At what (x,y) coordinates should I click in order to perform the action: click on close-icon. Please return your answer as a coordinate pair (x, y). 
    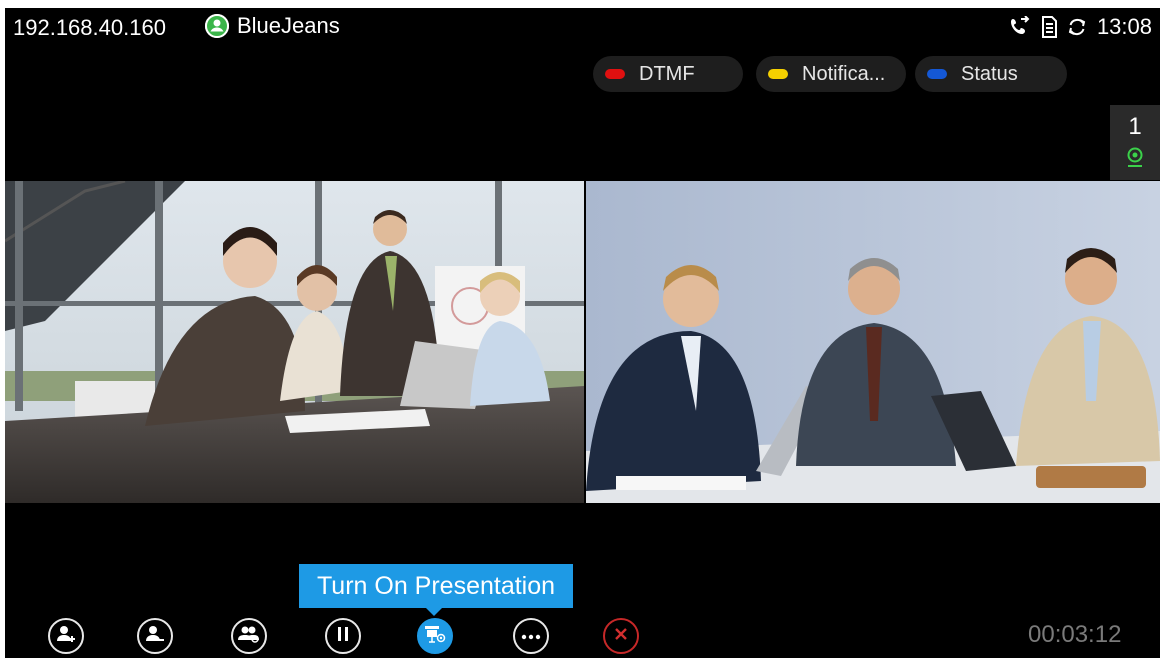
    Looking at the image, I should click on (621, 636).